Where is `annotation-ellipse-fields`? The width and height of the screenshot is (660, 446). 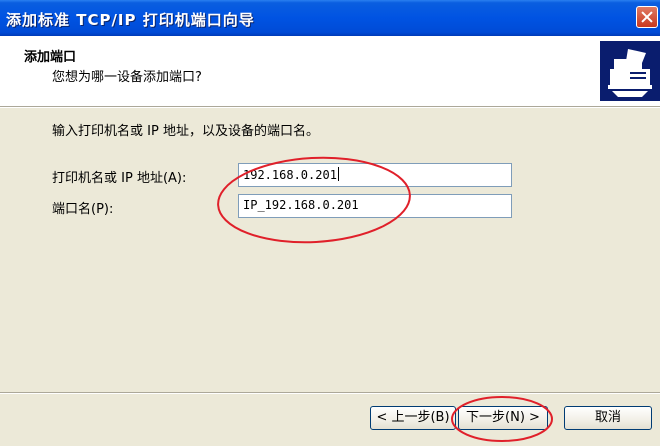 annotation-ellipse-fields is located at coordinates (314, 200).